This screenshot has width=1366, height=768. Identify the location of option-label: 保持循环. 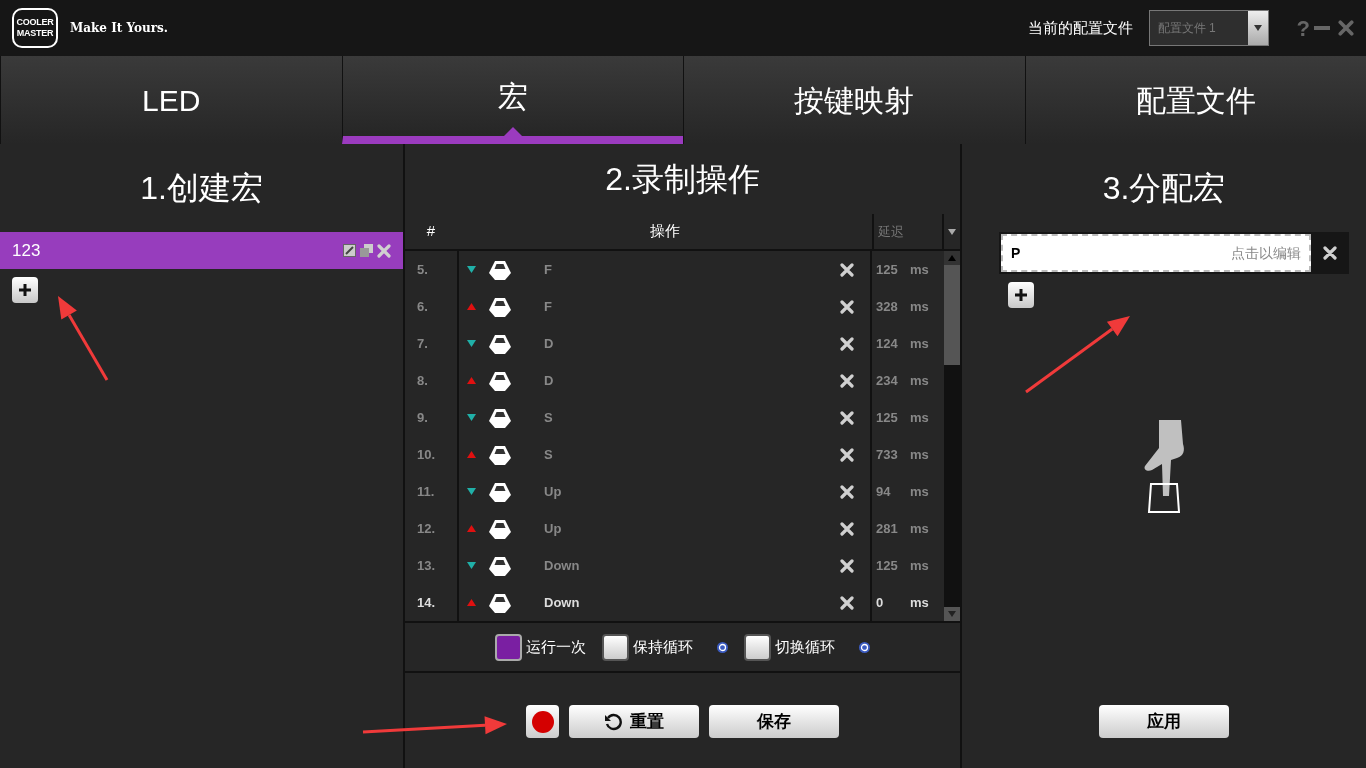
(663, 646).